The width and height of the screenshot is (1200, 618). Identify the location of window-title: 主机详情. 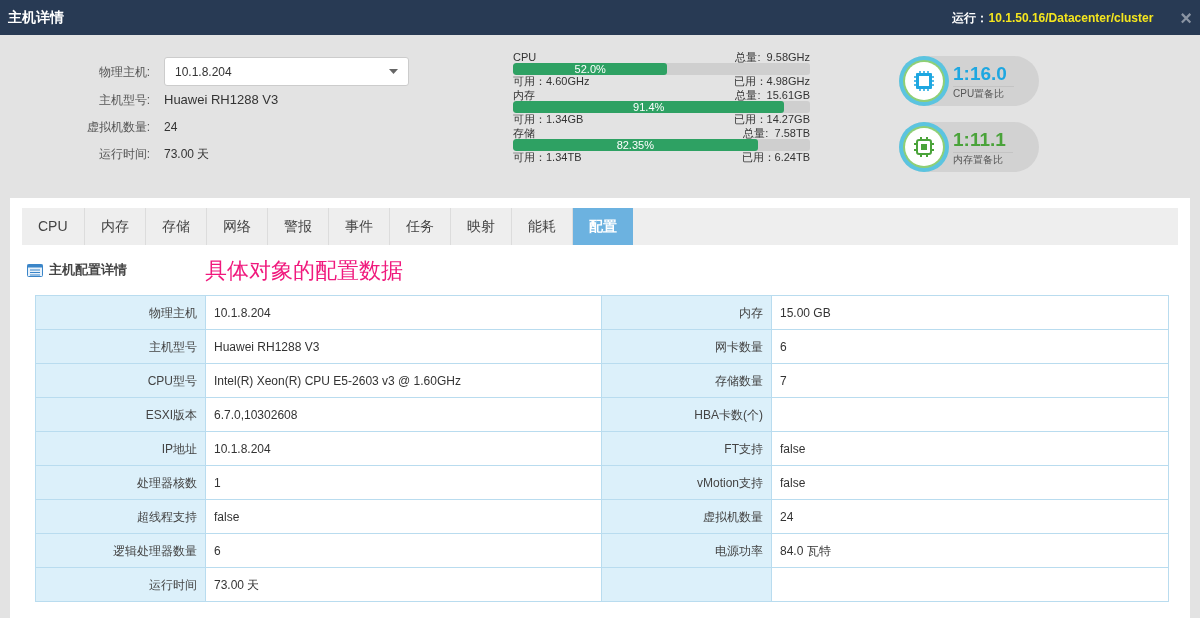
(36, 17).